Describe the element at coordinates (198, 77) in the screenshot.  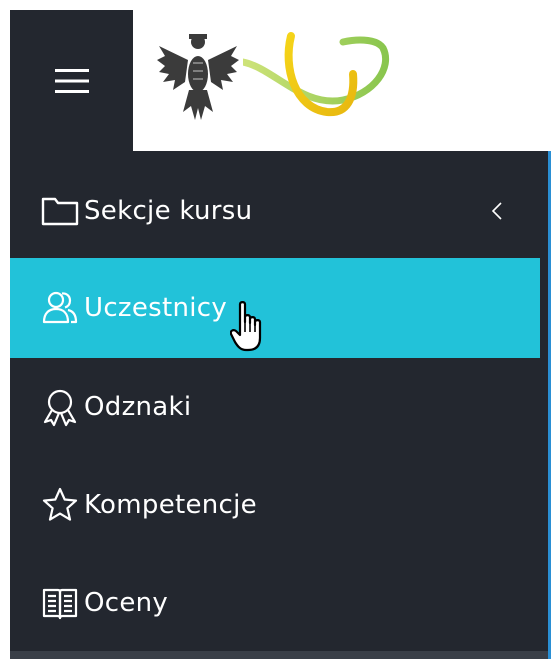
I see `eagle-emblem-logo` at that location.